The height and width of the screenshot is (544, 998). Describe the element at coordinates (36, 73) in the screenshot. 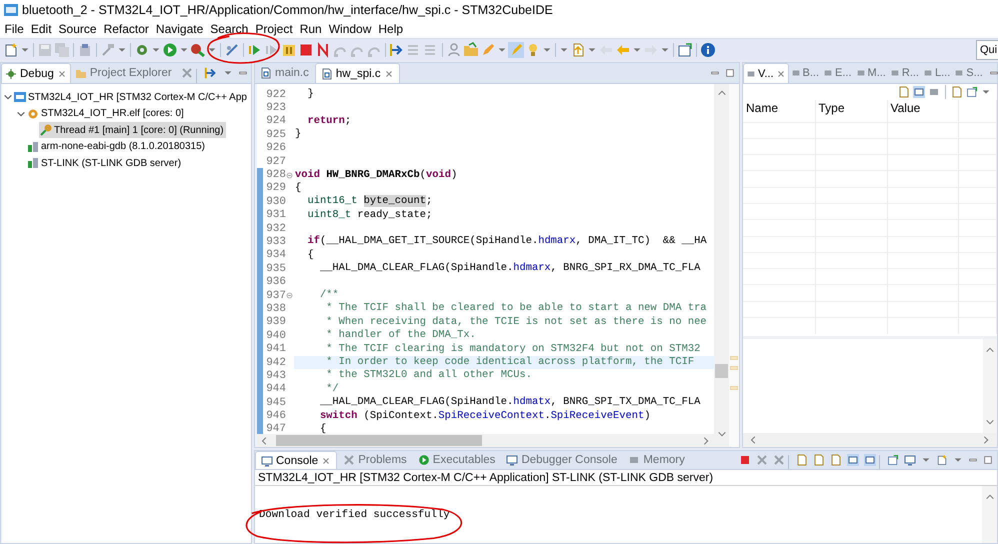

I see `tab: Debug` at that location.